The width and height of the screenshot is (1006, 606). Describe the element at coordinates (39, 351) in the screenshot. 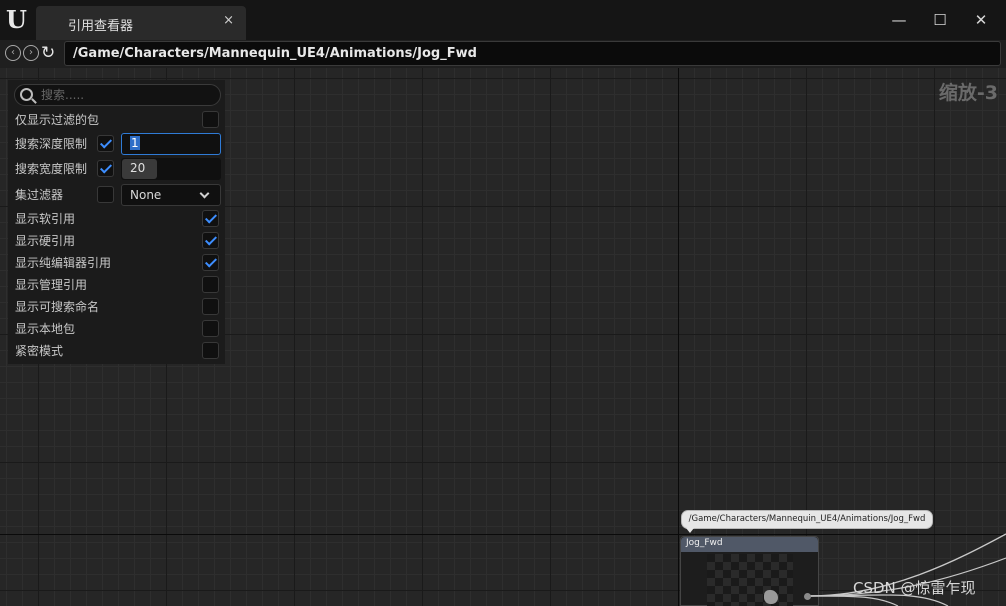

I see `option-label: 紧密模式` at that location.